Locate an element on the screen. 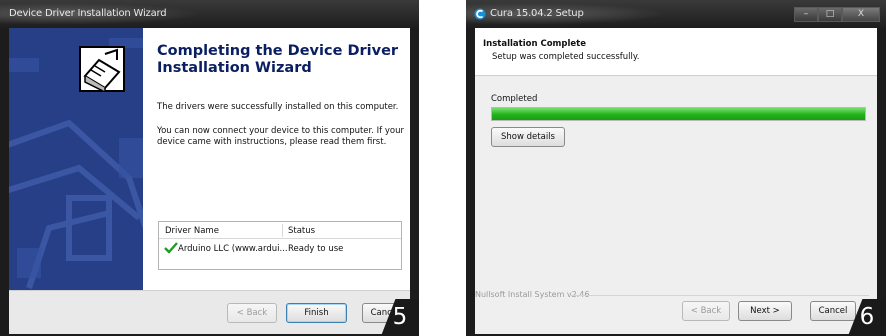  driver-wizard-title: Device Driver Installation Wizard is located at coordinates (88, 13).